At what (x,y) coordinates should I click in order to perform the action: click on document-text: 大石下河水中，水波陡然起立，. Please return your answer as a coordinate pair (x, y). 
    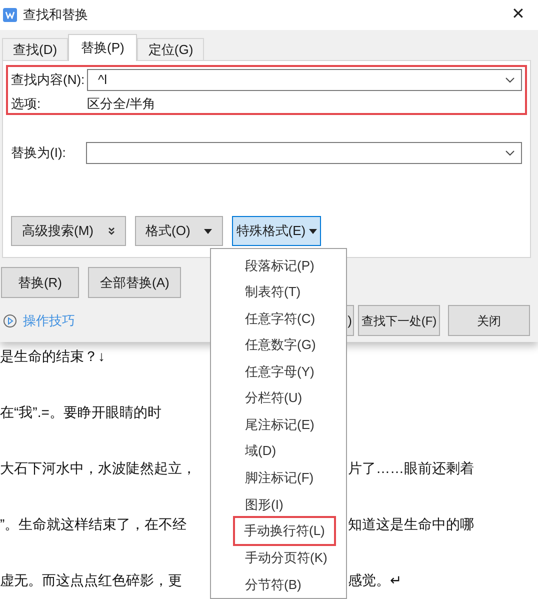
    Looking at the image, I should click on (98, 468).